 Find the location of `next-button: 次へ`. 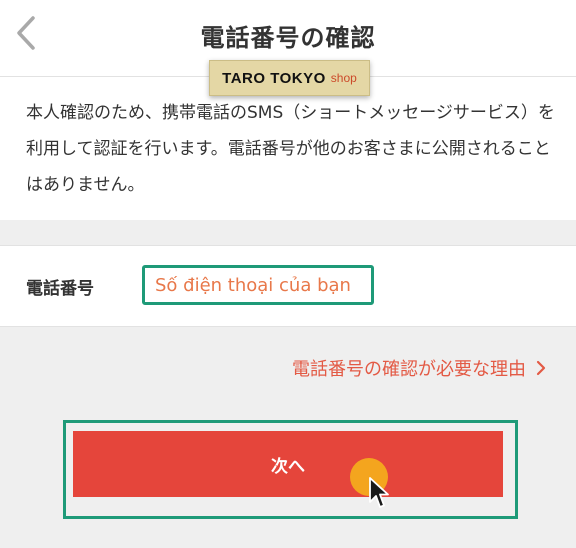

next-button: 次へ is located at coordinates (288, 464).